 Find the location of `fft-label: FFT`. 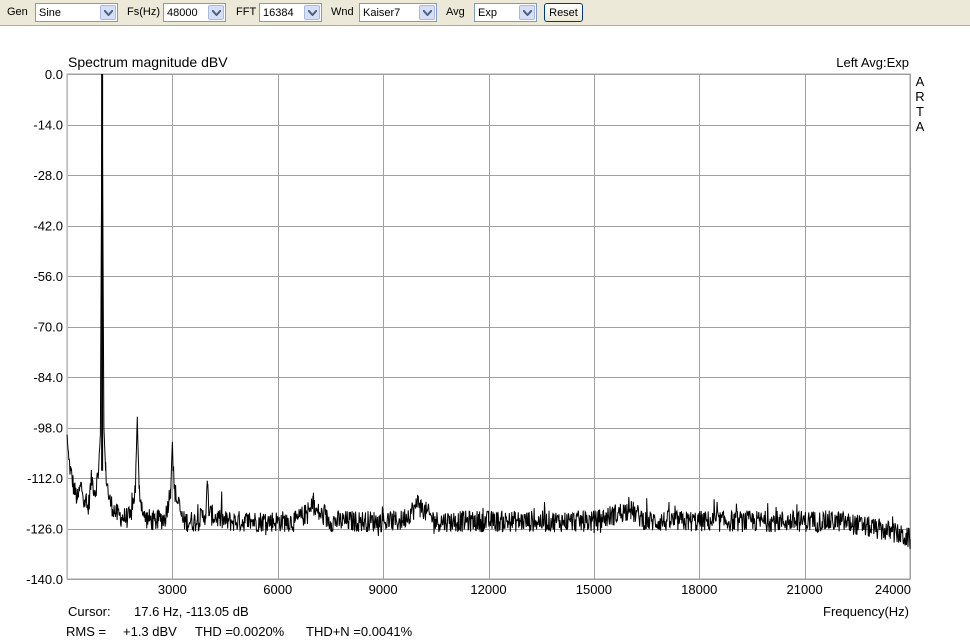

fft-label: FFT is located at coordinates (246, 12).